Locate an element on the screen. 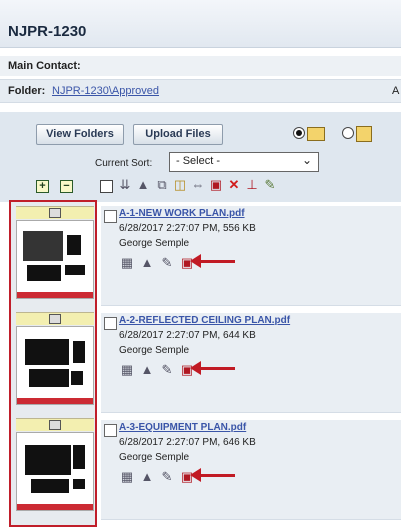 The width and height of the screenshot is (401, 529). expand-all-icon: + is located at coordinates (42, 186).